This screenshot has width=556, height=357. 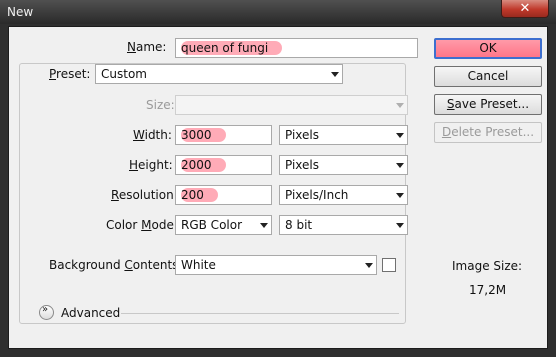 I want to click on color-mode-select: RGB Color, so click(x=223, y=225).